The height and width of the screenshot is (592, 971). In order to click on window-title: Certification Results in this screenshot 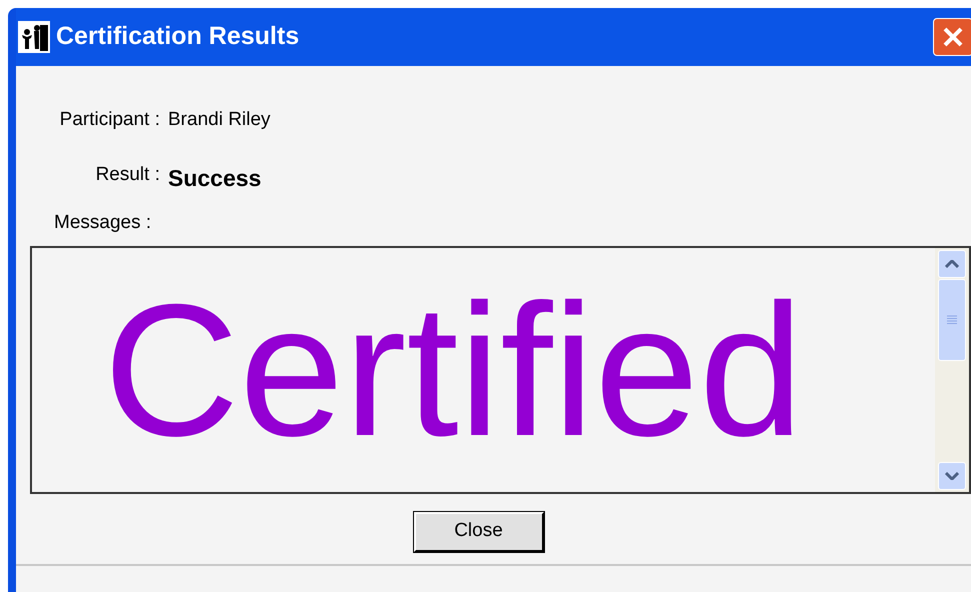, I will do `click(178, 36)`.